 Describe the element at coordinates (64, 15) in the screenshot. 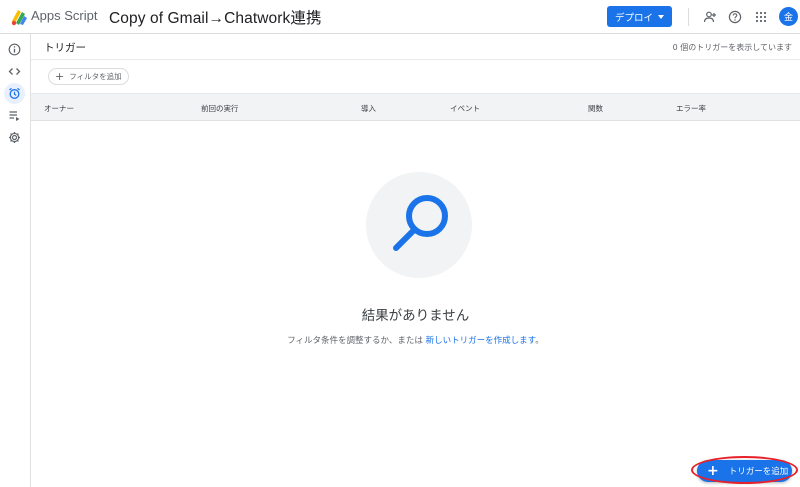

I see `app-name: Apps Script` at that location.